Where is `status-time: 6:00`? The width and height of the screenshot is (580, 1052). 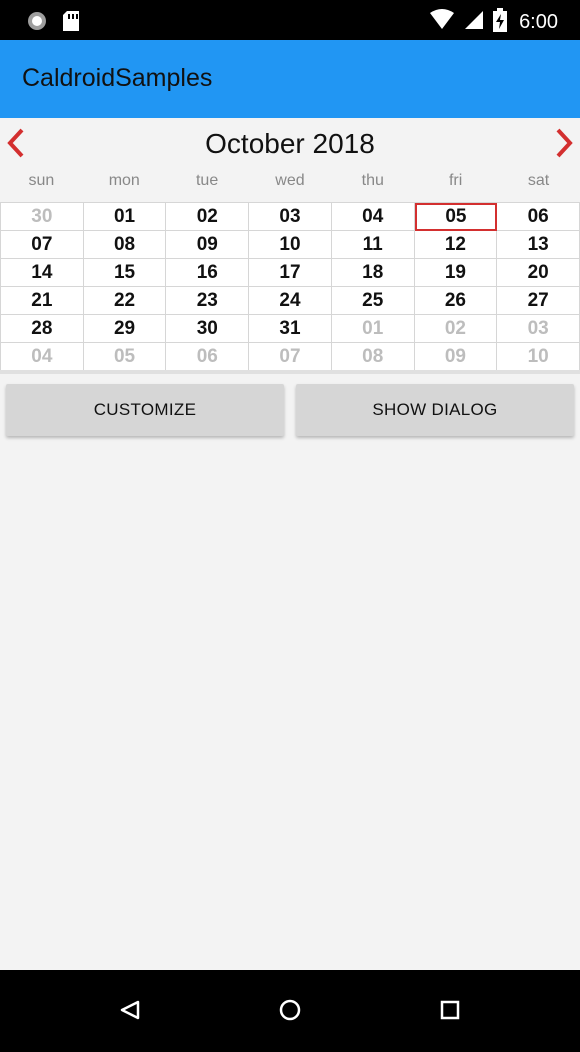
status-time: 6:00 is located at coordinates (538, 22).